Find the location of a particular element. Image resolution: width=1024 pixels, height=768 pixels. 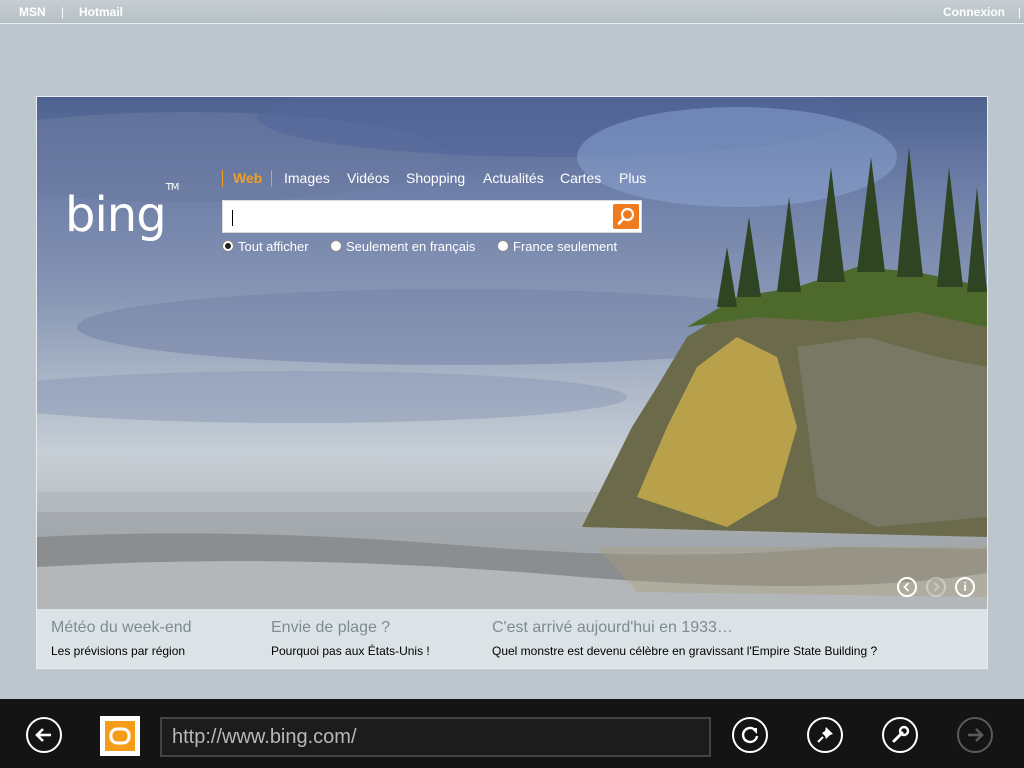

image-info-button: i is located at coordinates (965, 587).